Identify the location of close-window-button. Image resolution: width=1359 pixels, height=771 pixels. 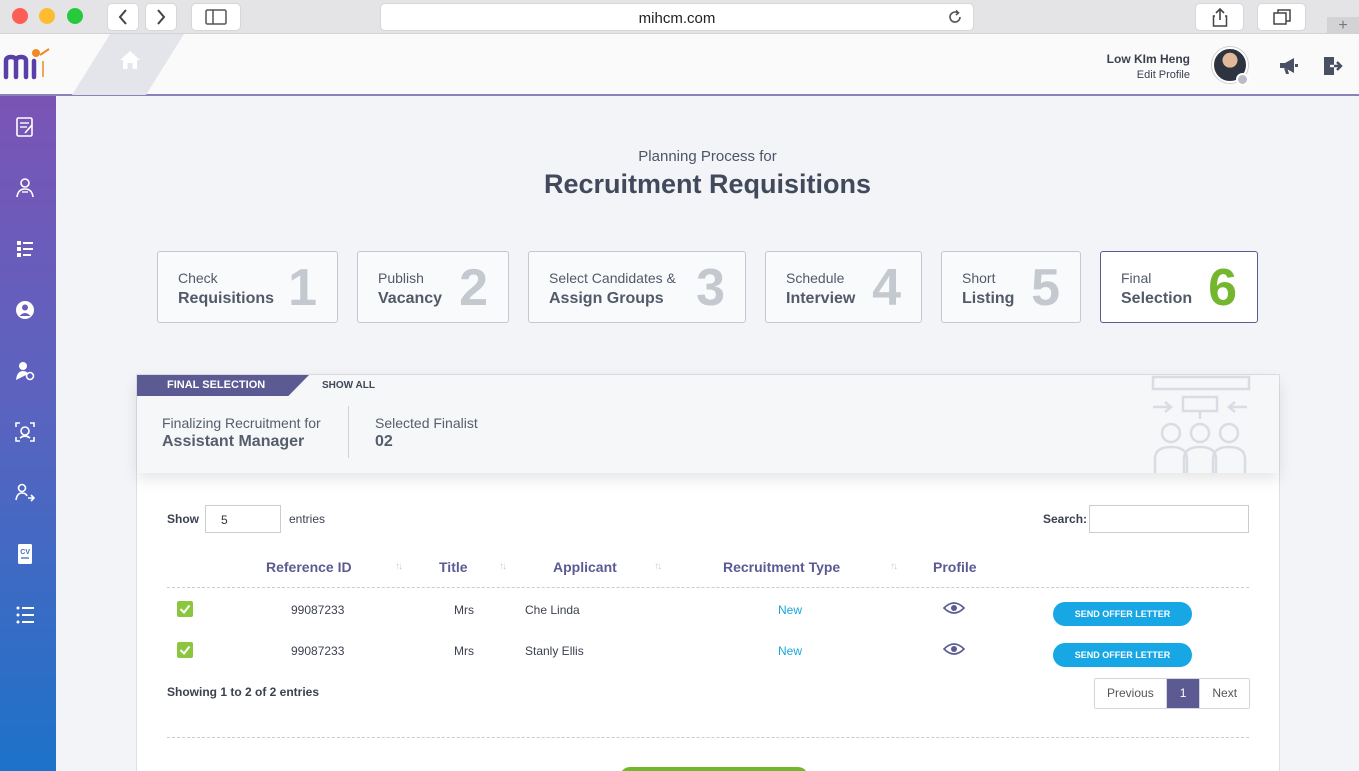
(20, 16).